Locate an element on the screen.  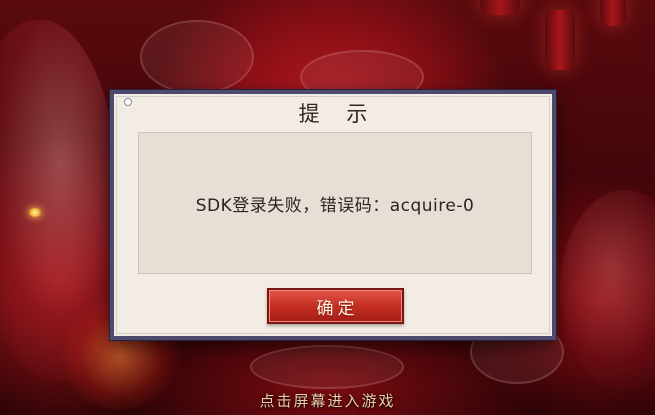
dragon-illustration-right is located at coordinates (607, 290).